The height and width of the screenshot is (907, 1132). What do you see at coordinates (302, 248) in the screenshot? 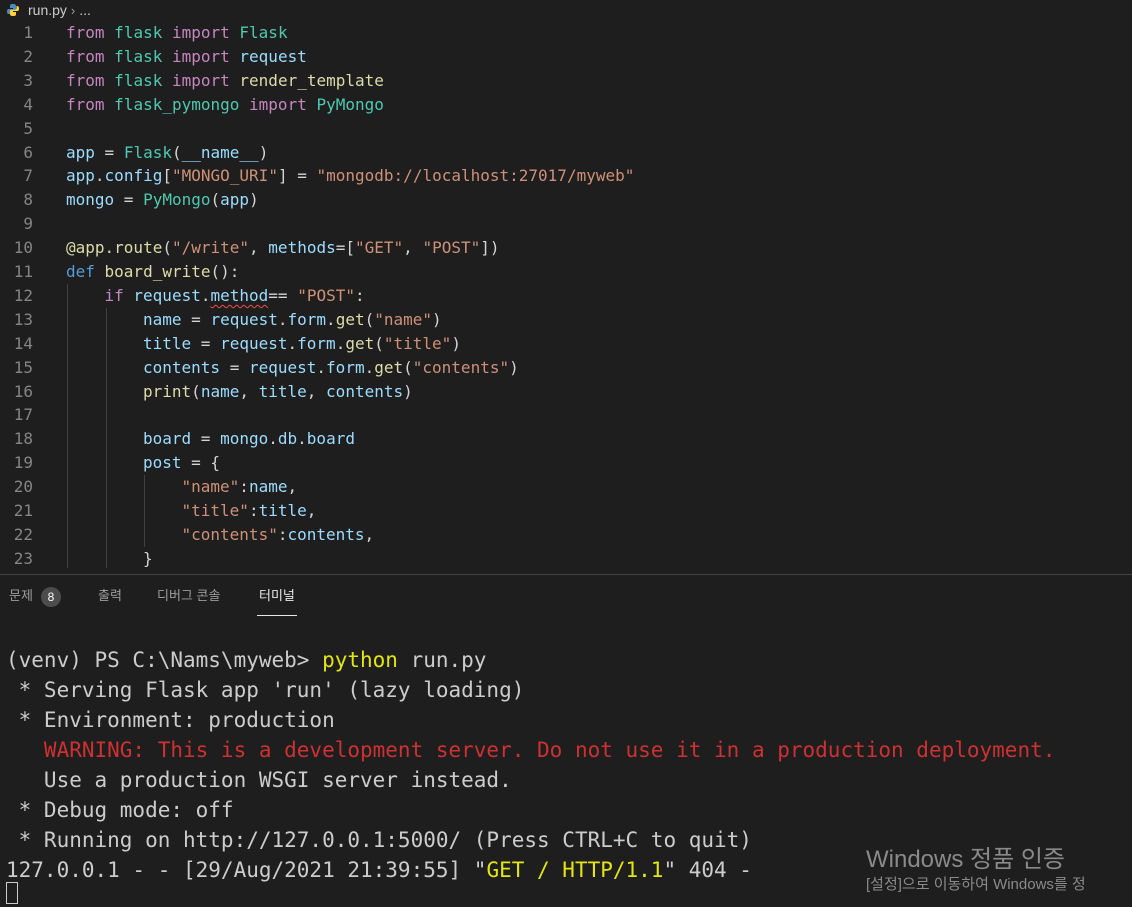
I see `code-token: methods` at bounding box center [302, 248].